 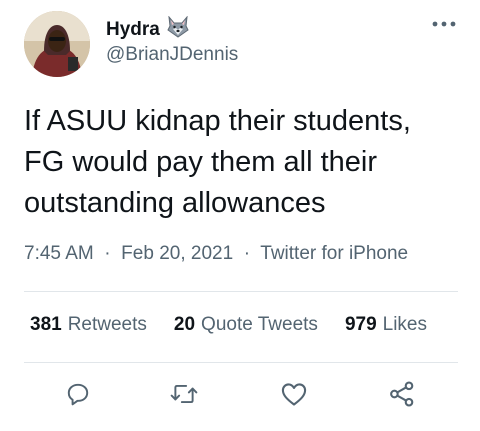 I want to click on quote-tweets-stat: 20 Quote Tweets, so click(x=246, y=325).